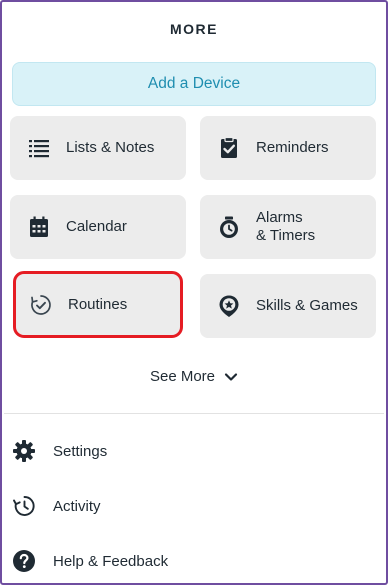  I want to click on reminders-label: Reminders, so click(292, 147).